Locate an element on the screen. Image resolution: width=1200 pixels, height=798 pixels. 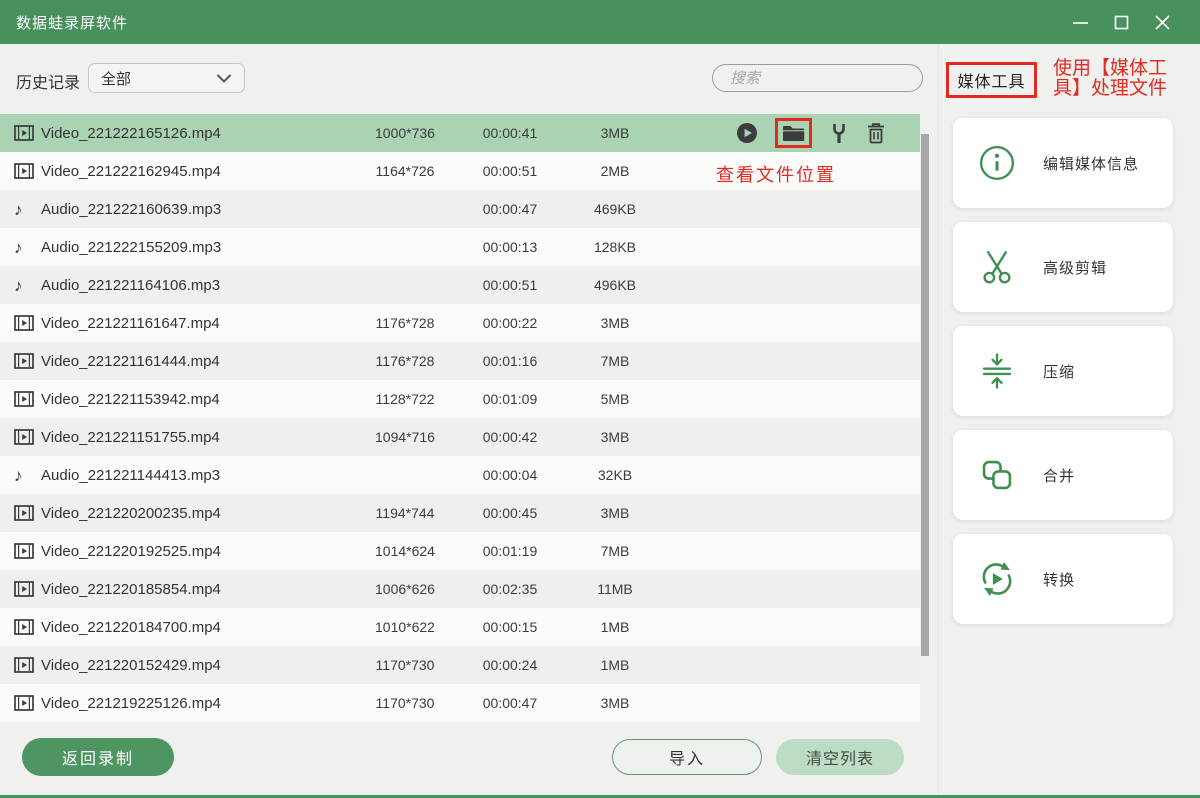
media-tool-card-scissors: 高级剪辑 is located at coordinates (1063, 267).